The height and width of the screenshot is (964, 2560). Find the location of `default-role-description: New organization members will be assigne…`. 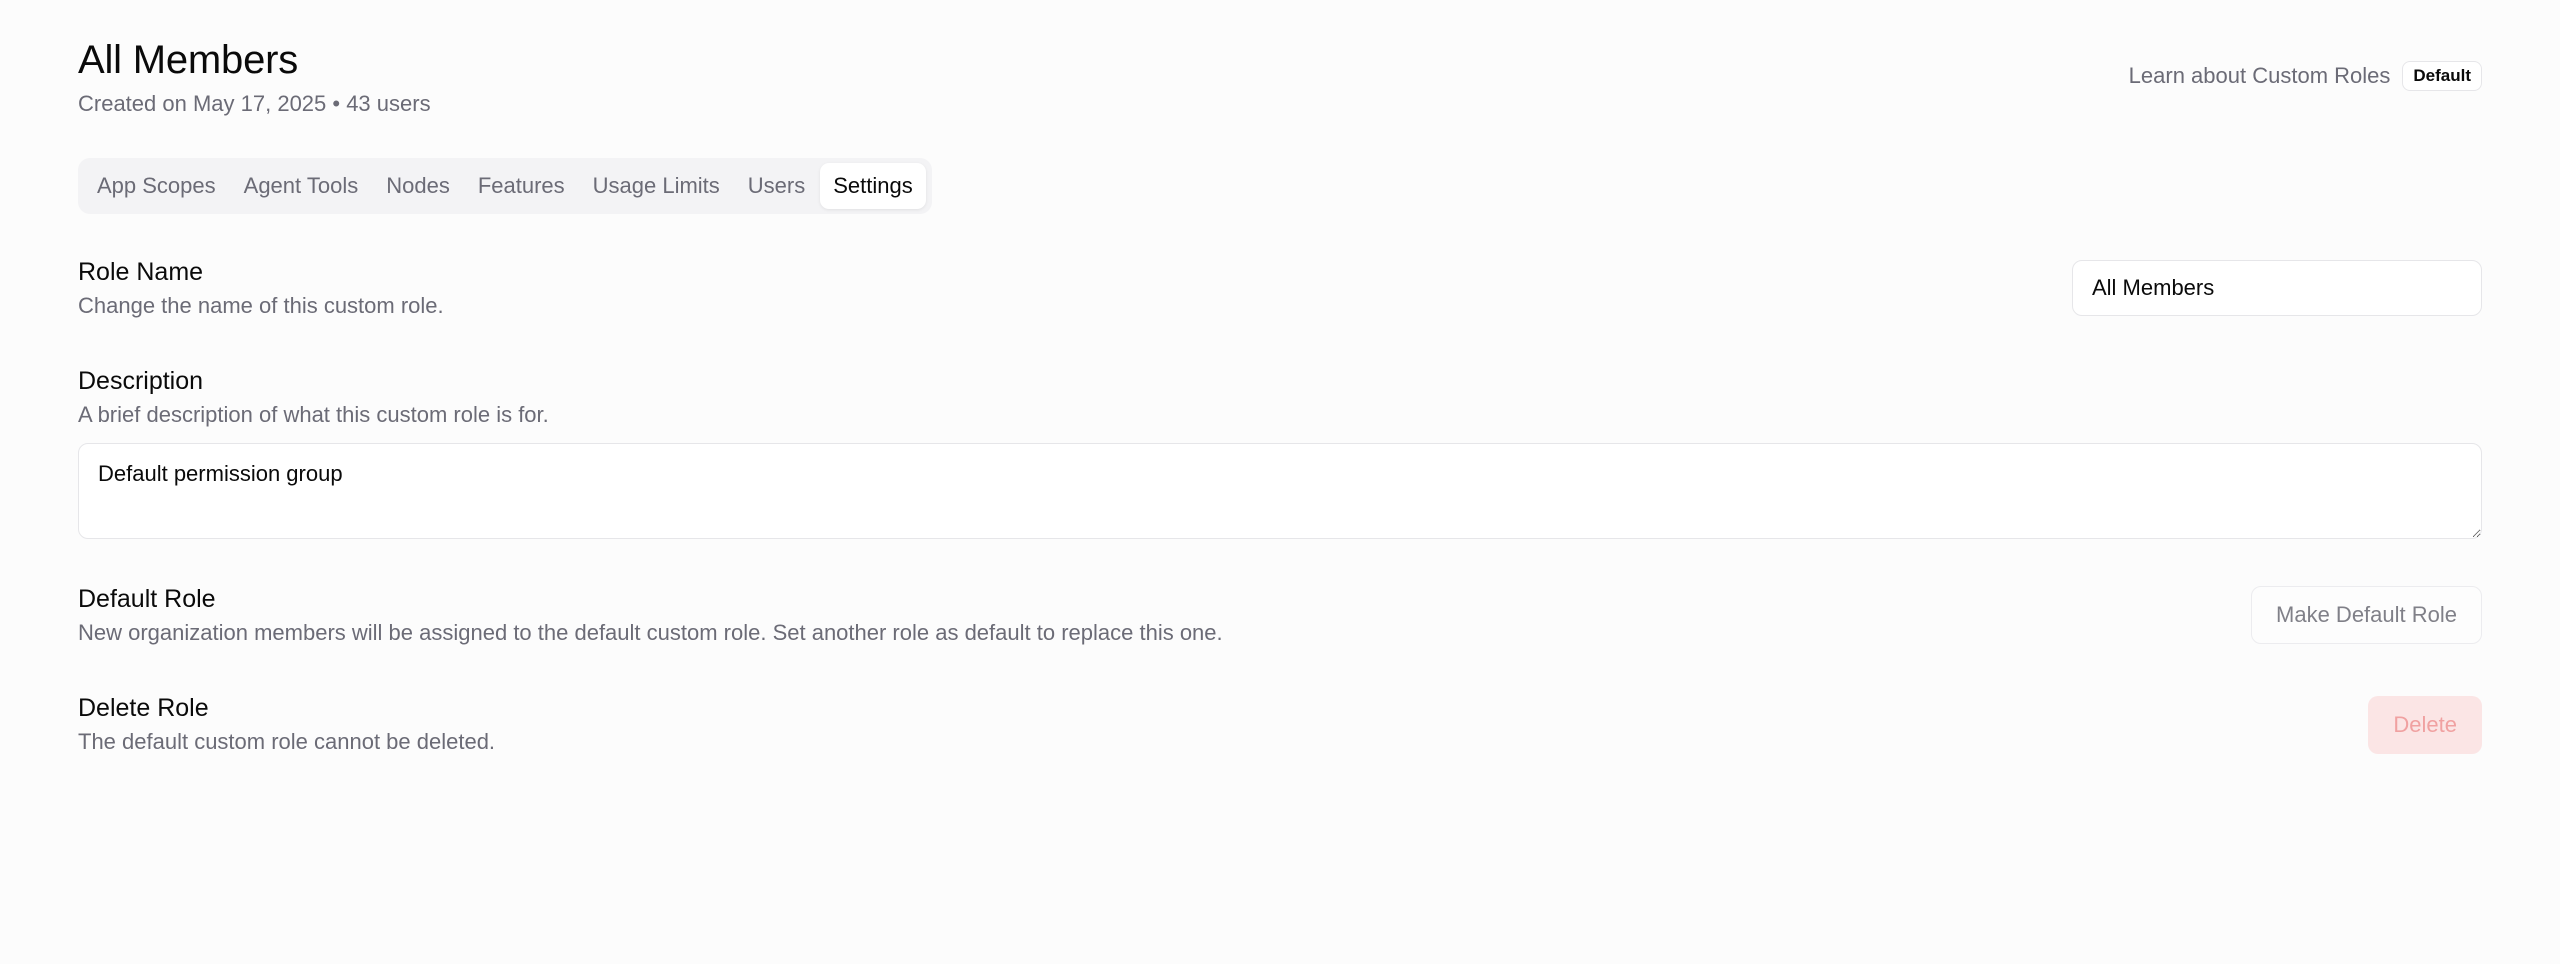

default-role-description: New organization members will be assigne… is located at coordinates (650, 632).